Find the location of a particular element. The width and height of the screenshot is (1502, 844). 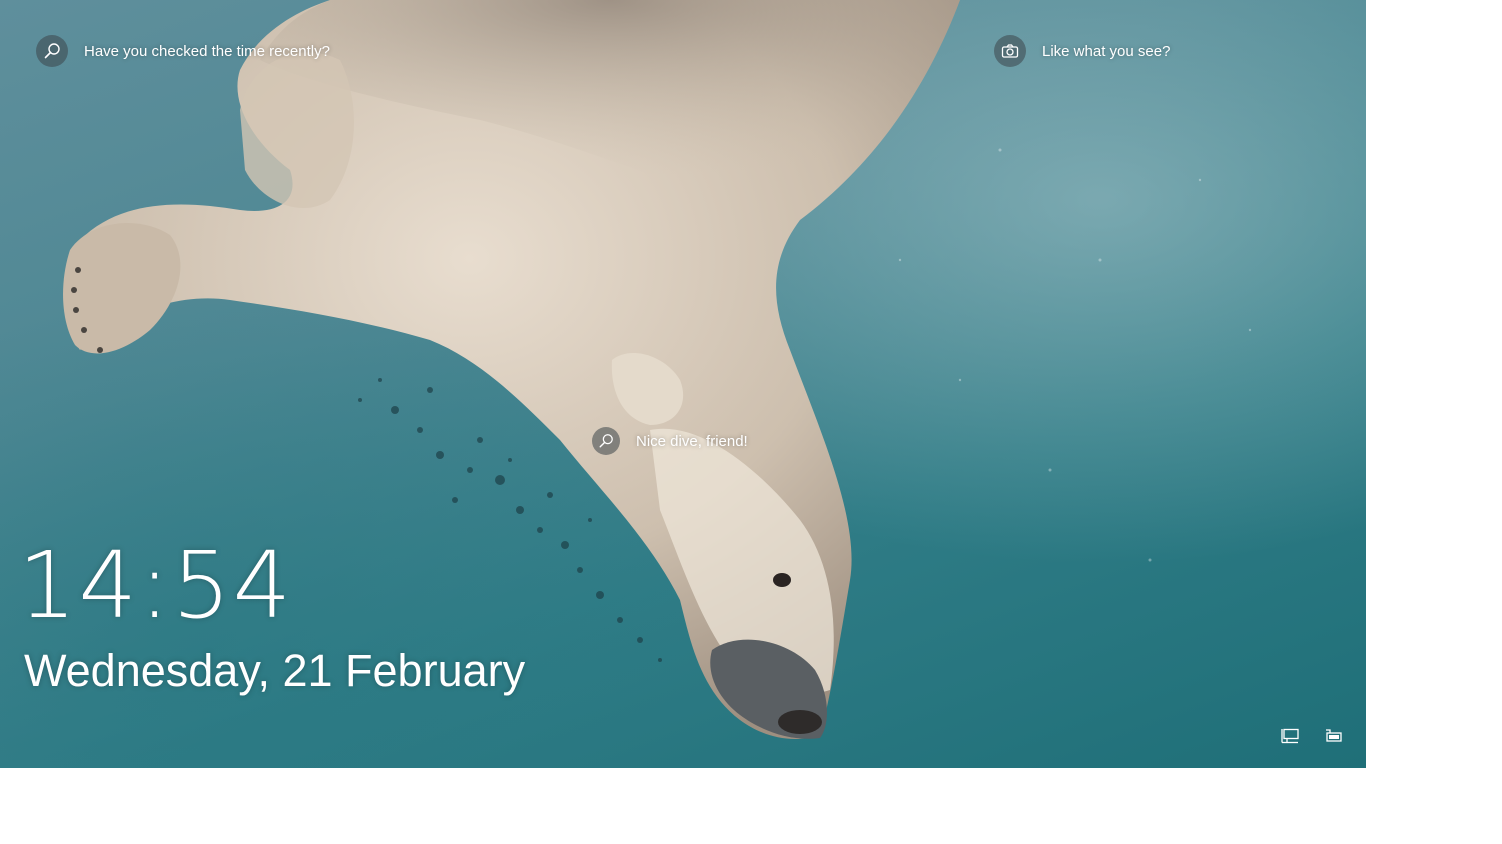

network-icon is located at coordinates (1290, 736).